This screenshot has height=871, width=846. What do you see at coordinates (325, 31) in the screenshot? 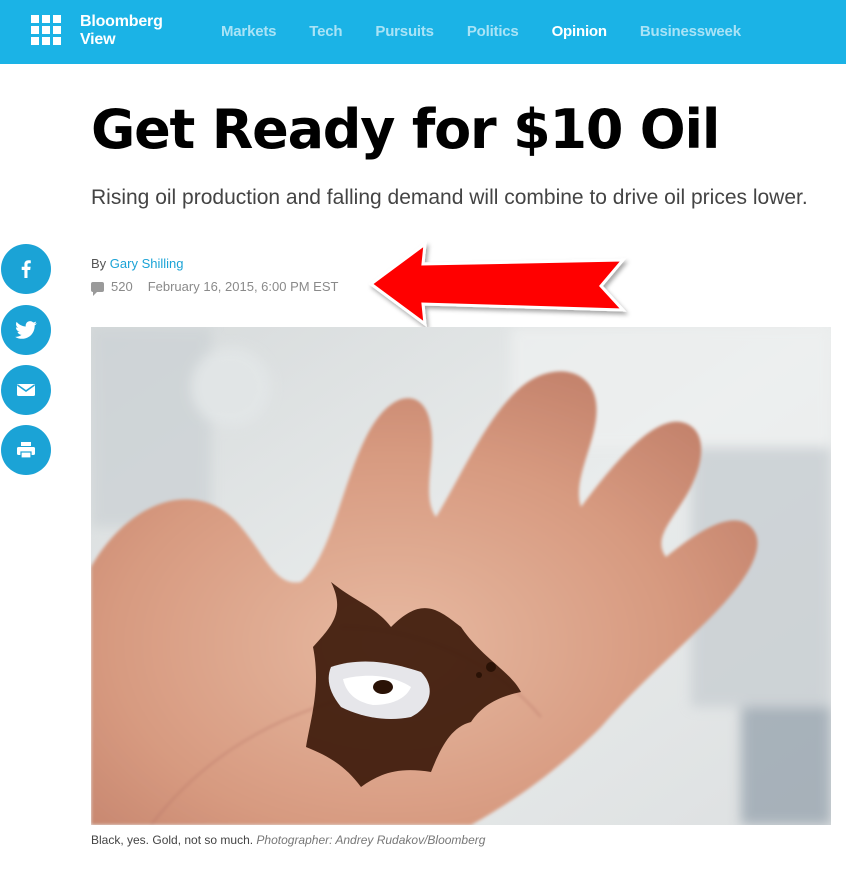
I see `nav-tech: Tech` at bounding box center [325, 31].